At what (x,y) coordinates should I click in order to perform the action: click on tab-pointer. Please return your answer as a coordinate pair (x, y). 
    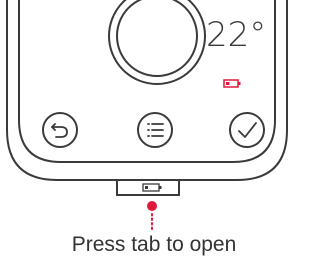
    Looking at the image, I should click on (152, 216).